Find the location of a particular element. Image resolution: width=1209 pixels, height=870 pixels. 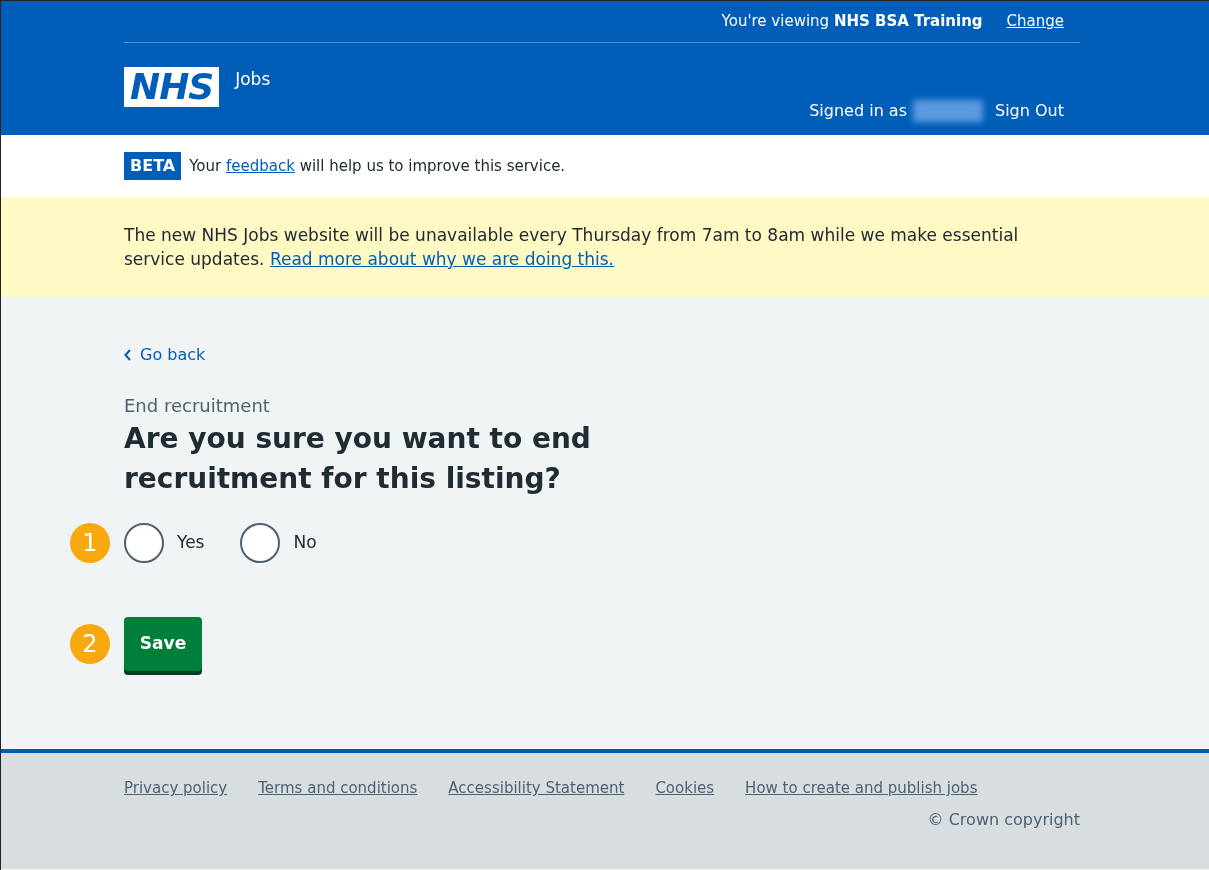

beta-tag: BETA is located at coordinates (153, 166).